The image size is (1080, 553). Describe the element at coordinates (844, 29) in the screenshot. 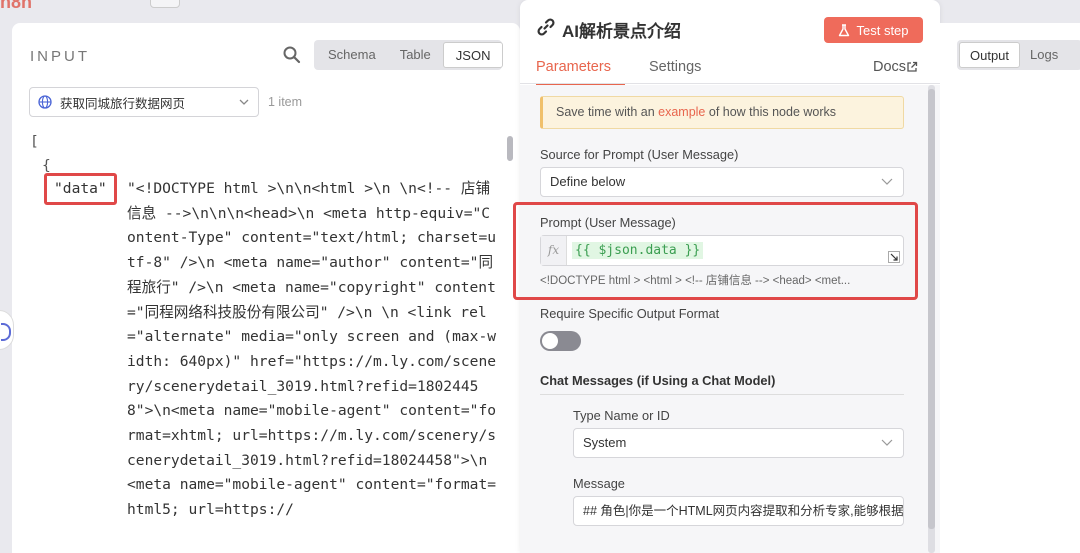

I see `flask-icon` at that location.